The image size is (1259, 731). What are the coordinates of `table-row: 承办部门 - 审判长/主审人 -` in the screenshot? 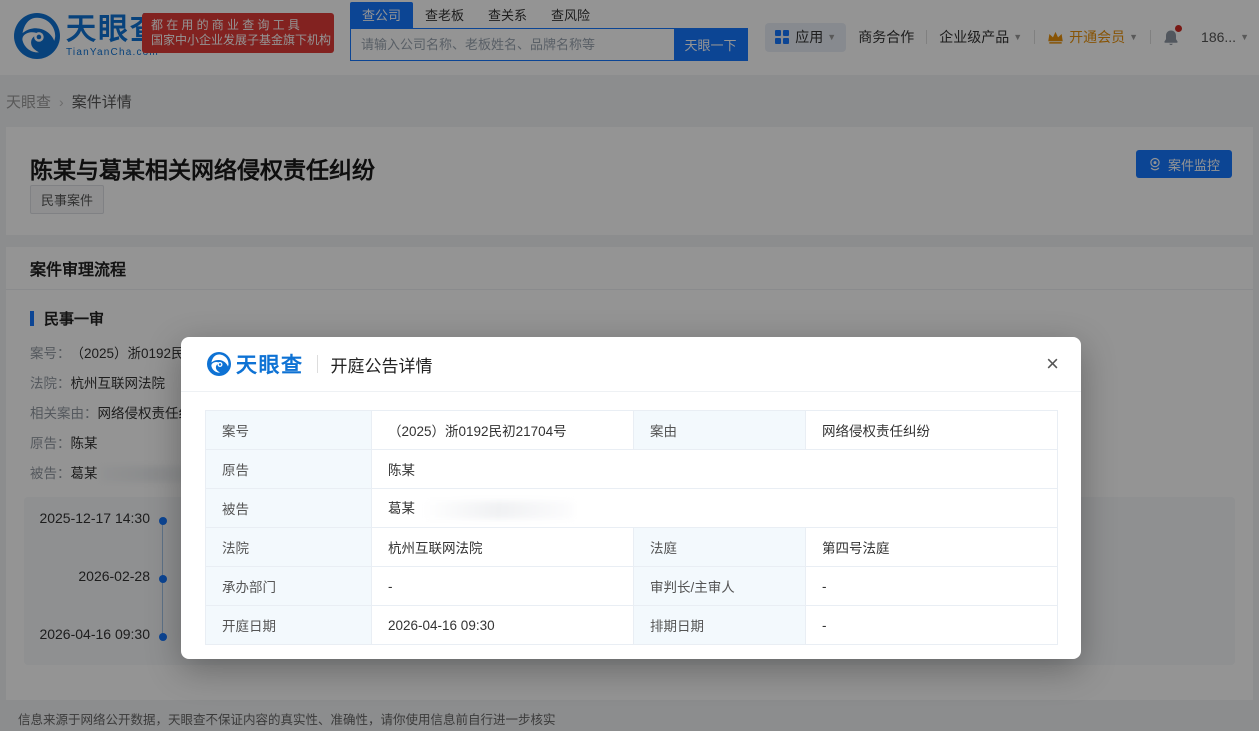 It's located at (631, 586).